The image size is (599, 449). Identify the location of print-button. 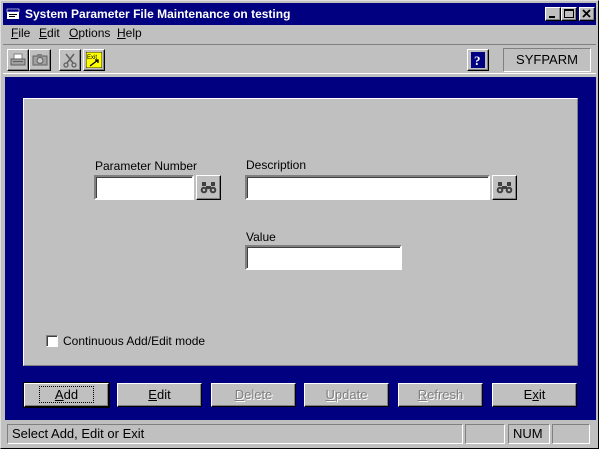
(18, 60).